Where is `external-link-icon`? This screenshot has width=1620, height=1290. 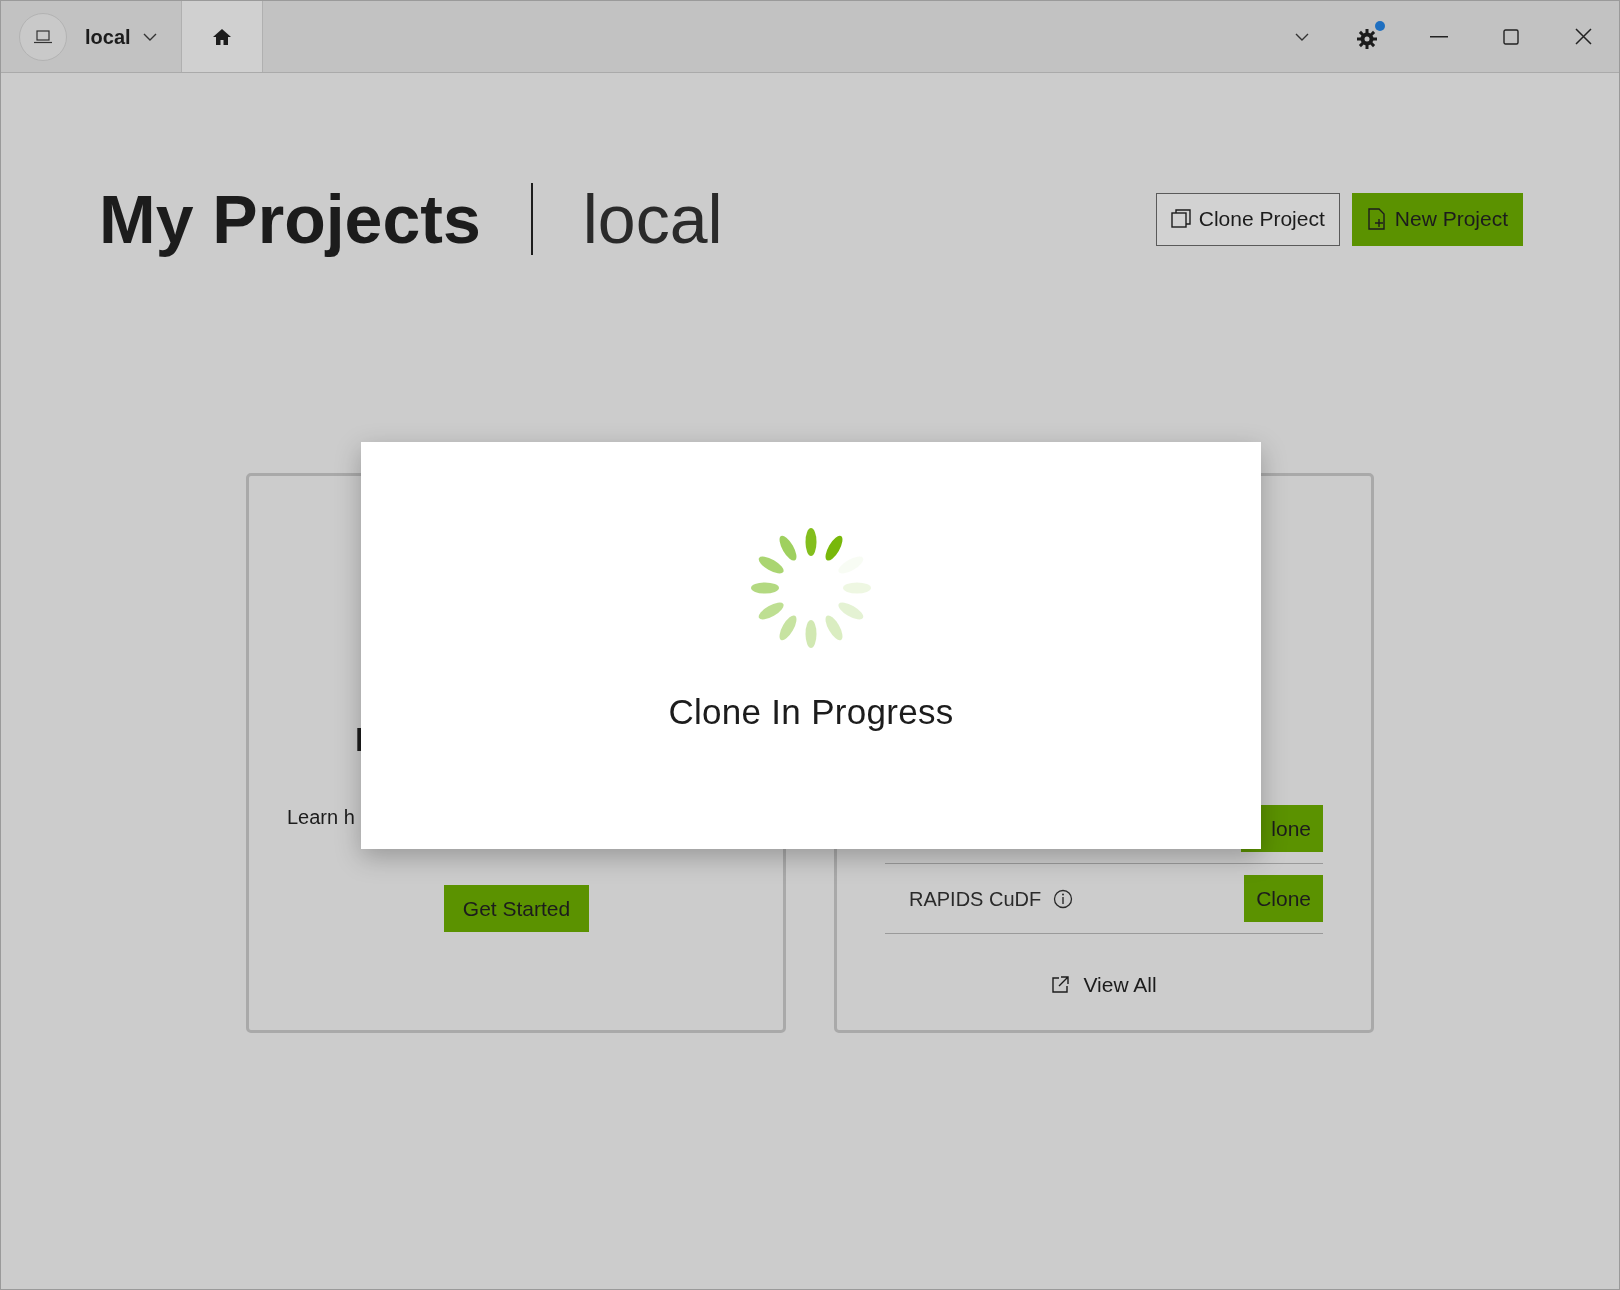 external-link-icon is located at coordinates (1060, 984).